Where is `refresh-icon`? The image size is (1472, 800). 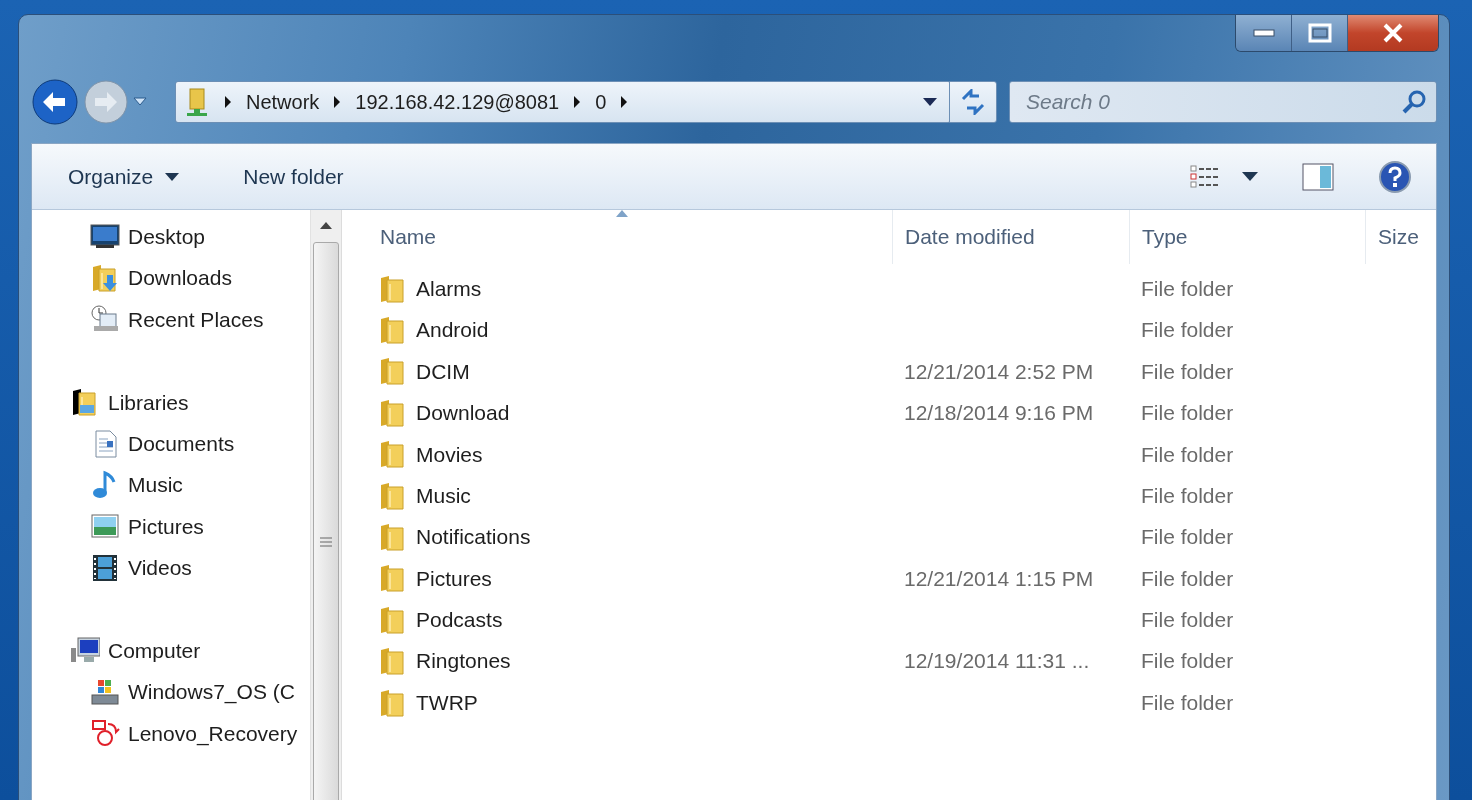 refresh-icon is located at coordinates (973, 102).